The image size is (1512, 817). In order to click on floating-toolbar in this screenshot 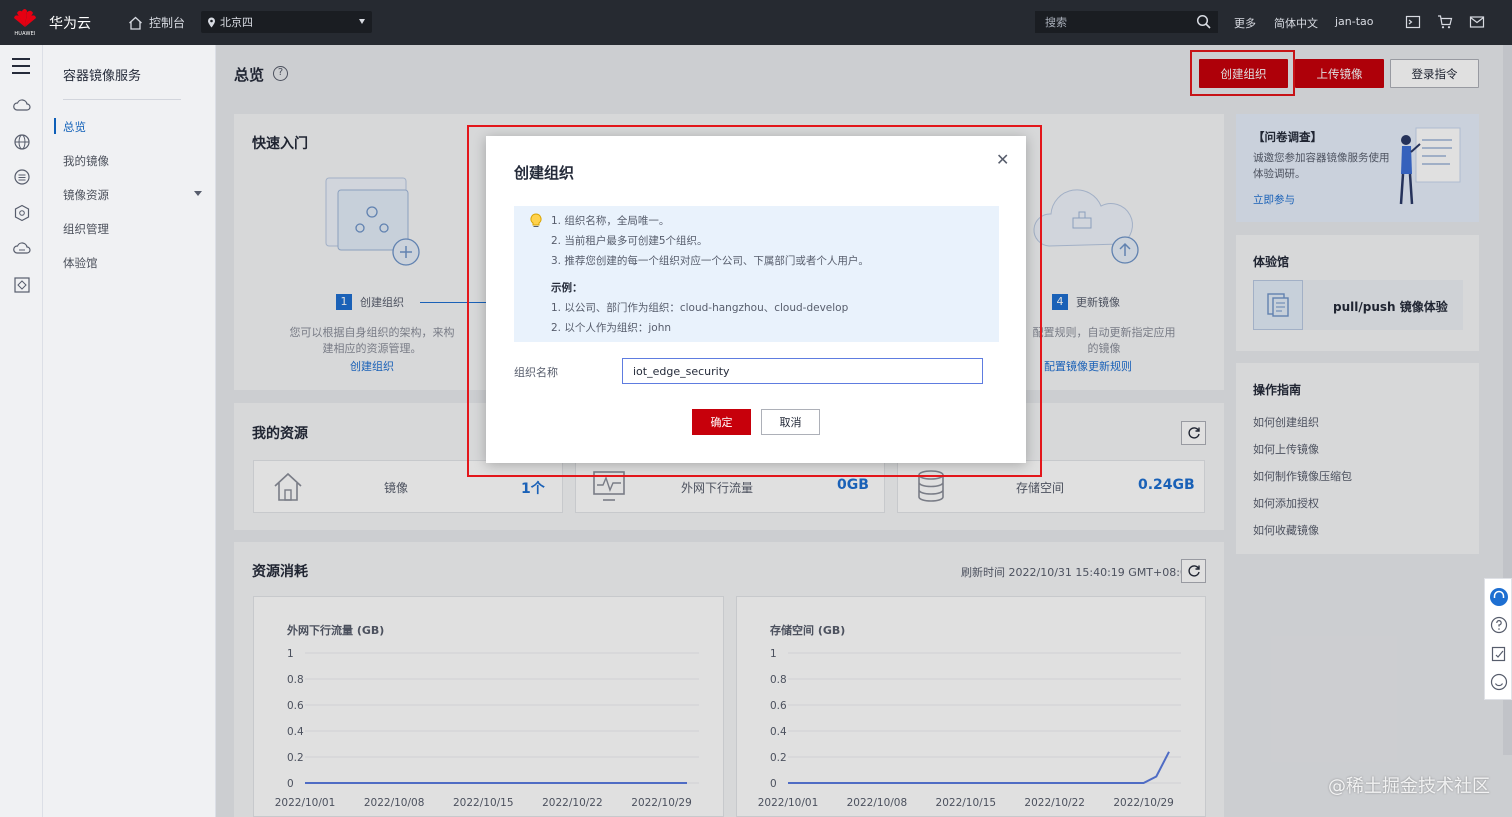, I will do `click(1498, 639)`.